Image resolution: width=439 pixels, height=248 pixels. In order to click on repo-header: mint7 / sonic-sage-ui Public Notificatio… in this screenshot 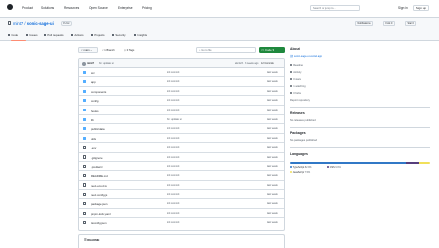, I will do `click(219, 29)`.